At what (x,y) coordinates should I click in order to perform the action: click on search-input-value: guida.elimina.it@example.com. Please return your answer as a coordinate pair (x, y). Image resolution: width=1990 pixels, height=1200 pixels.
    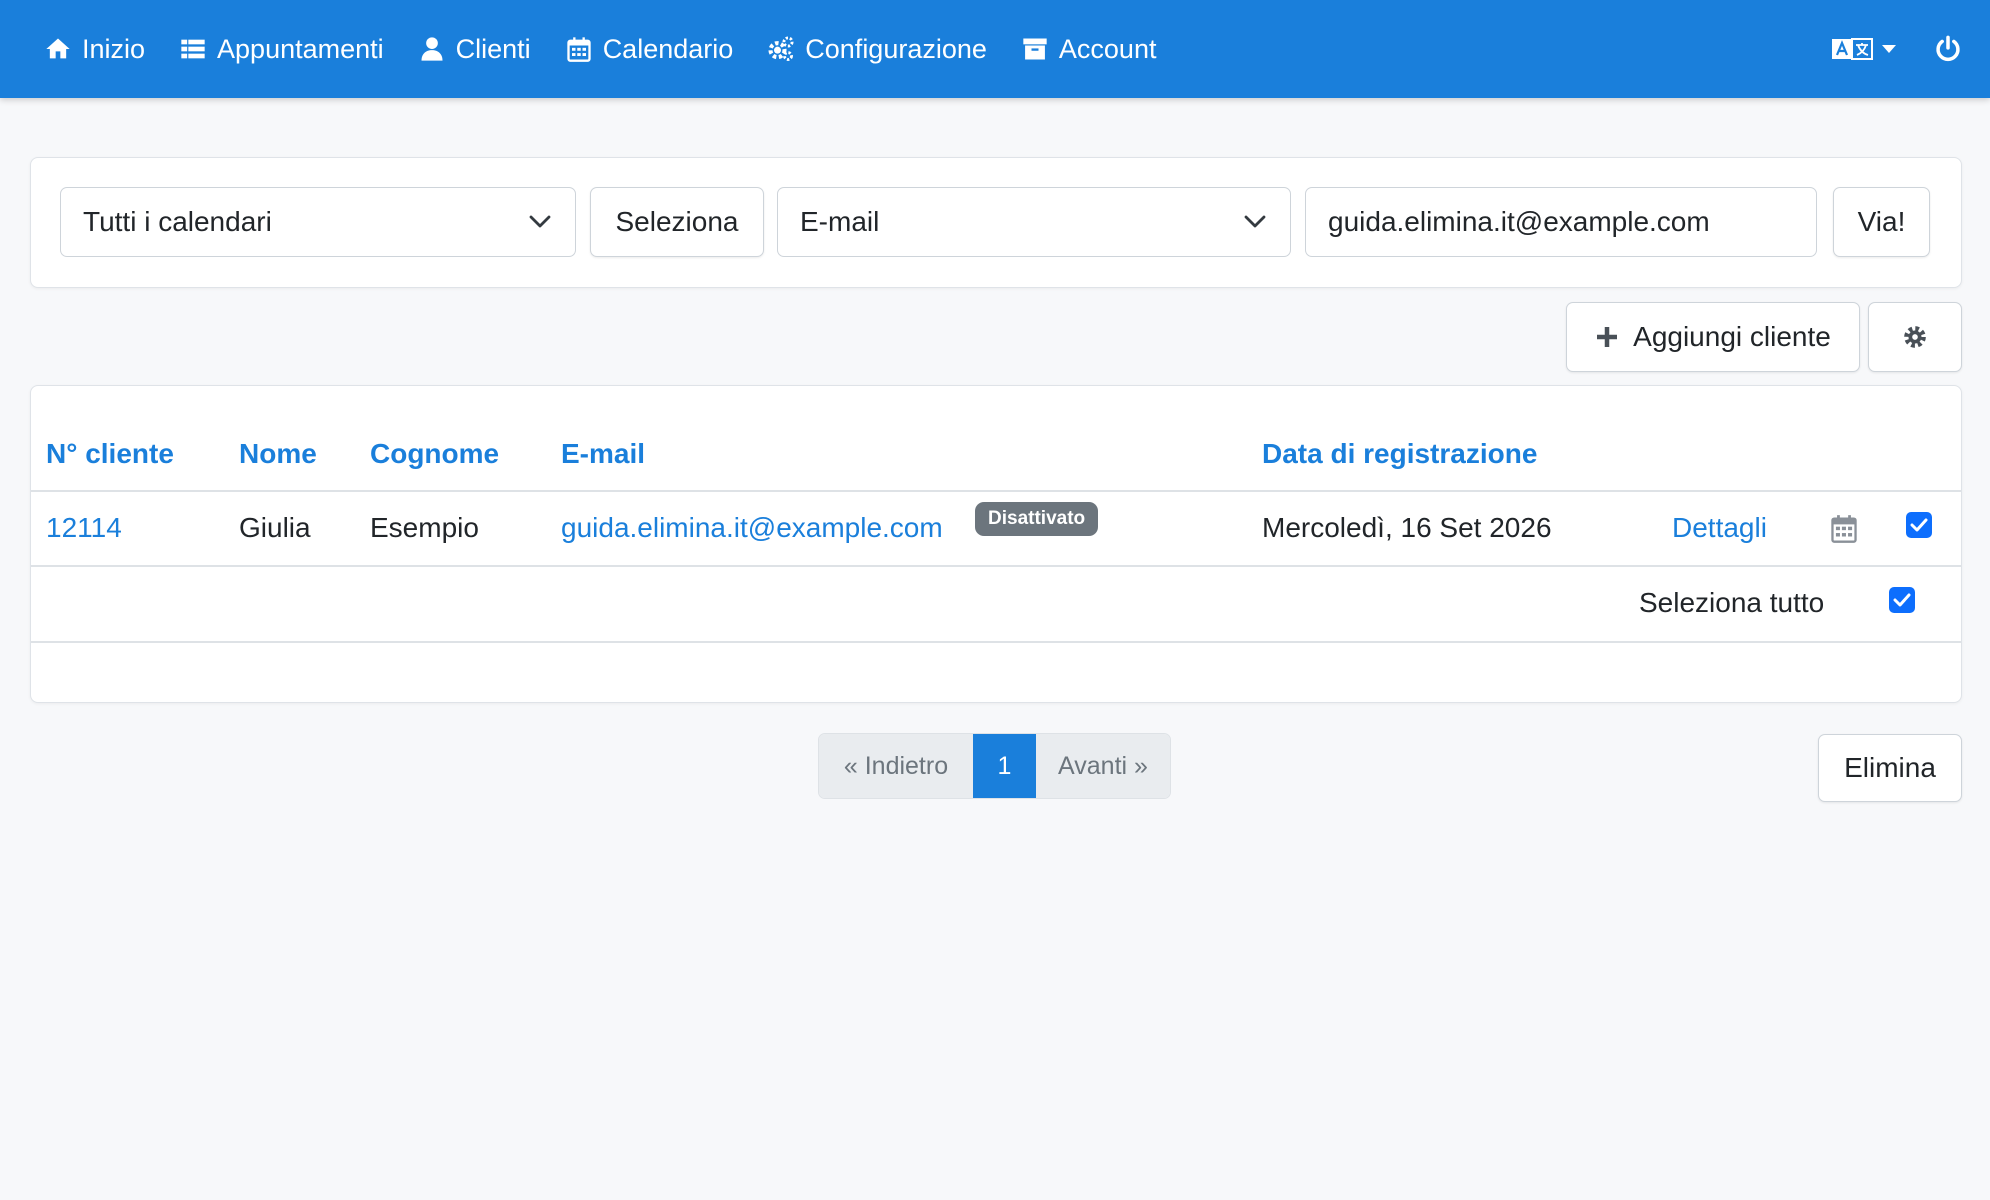
    Looking at the image, I should click on (1519, 221).